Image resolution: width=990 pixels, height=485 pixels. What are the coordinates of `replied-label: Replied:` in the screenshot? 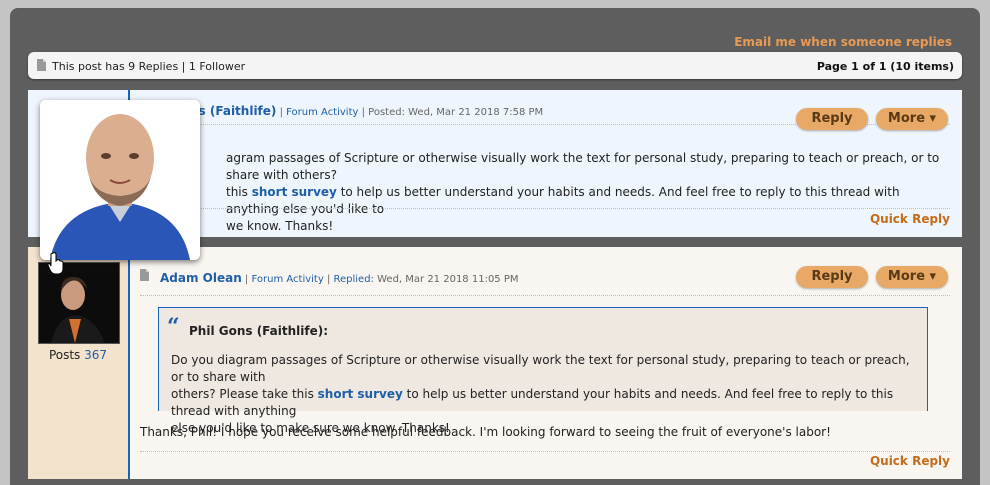 It's located at (353, 279).